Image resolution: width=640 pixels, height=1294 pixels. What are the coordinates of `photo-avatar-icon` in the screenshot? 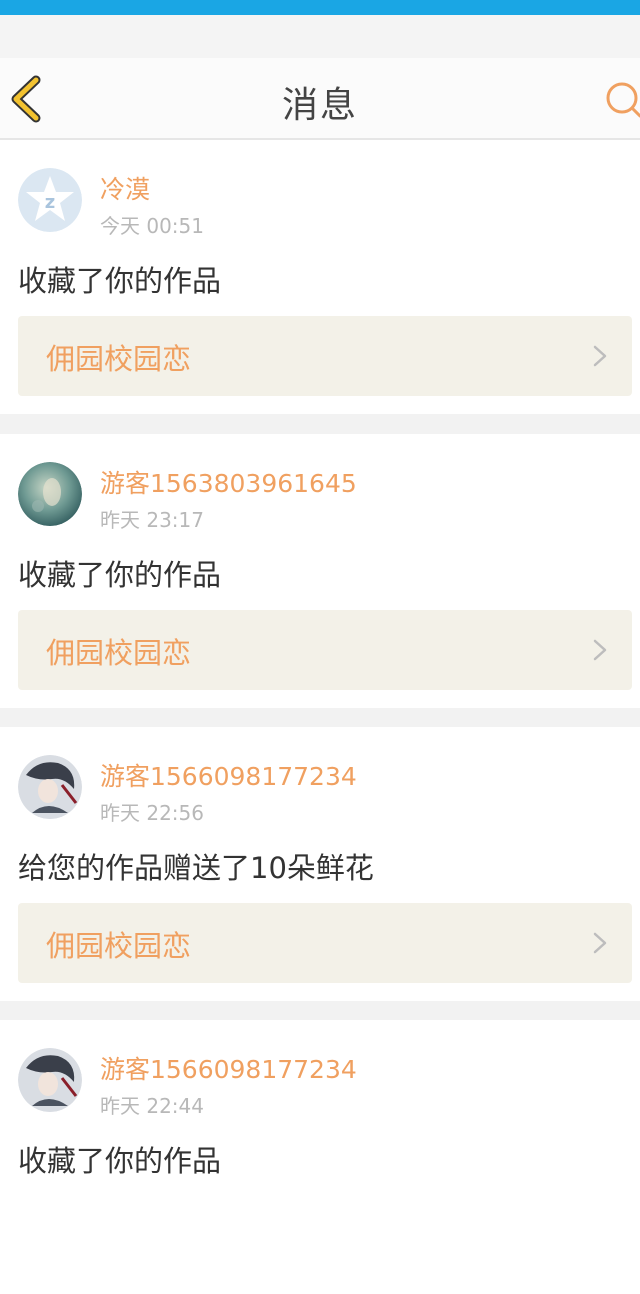 It's located at (50, 494).